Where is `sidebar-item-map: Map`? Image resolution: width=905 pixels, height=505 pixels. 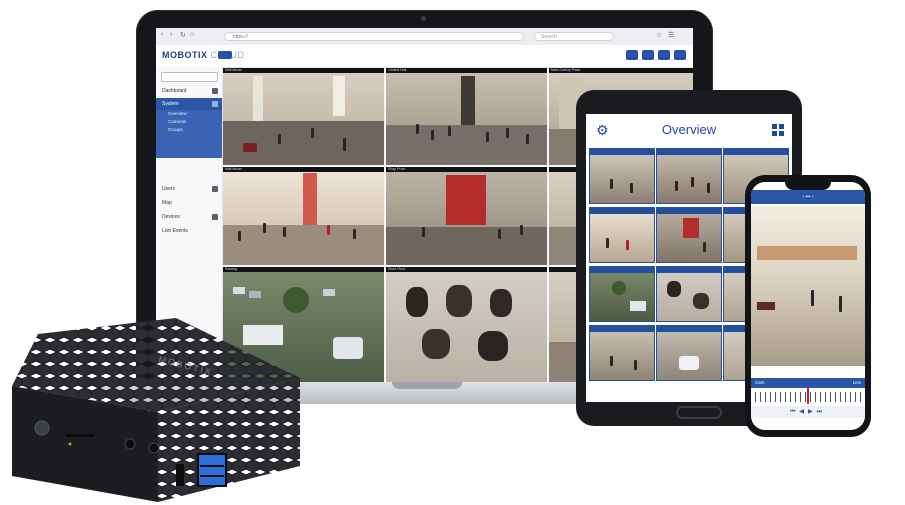 sidebar-item-map: Map is located at coordinates (189, 203).